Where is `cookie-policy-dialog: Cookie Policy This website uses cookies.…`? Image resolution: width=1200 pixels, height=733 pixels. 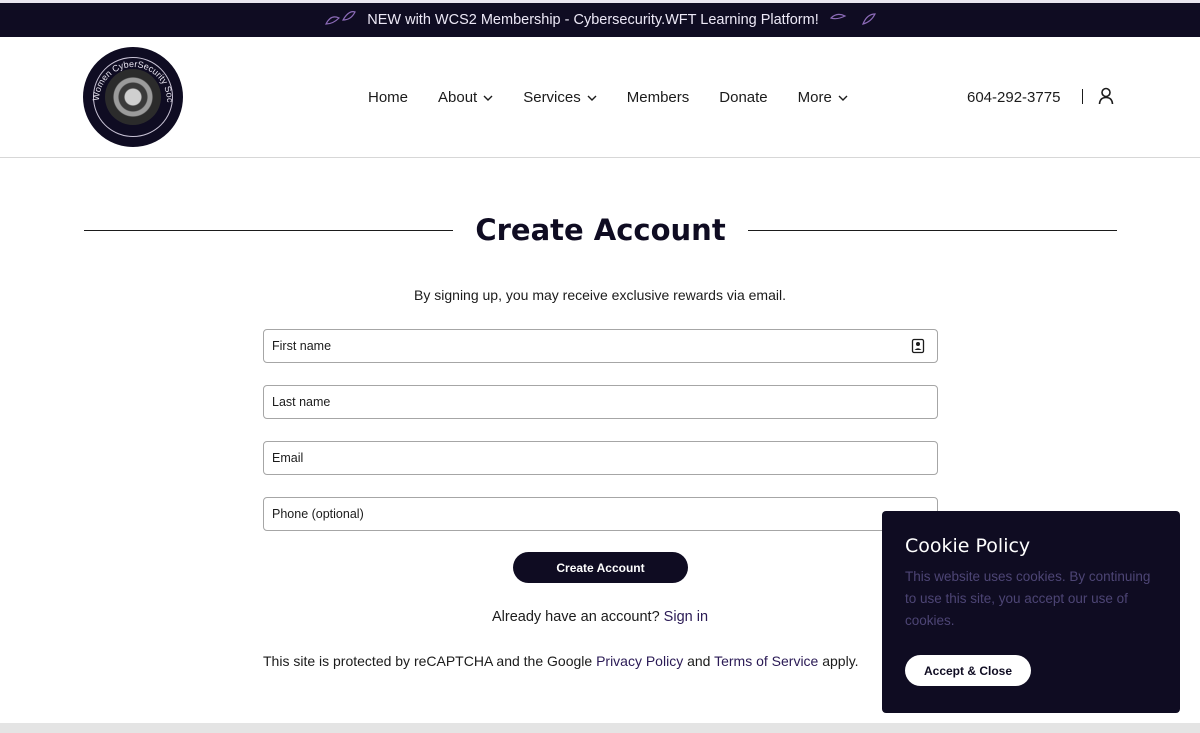 cookie-policy-dialog: Cookie Policy This website uses cookies.… is located at coordinates (1031, 612).